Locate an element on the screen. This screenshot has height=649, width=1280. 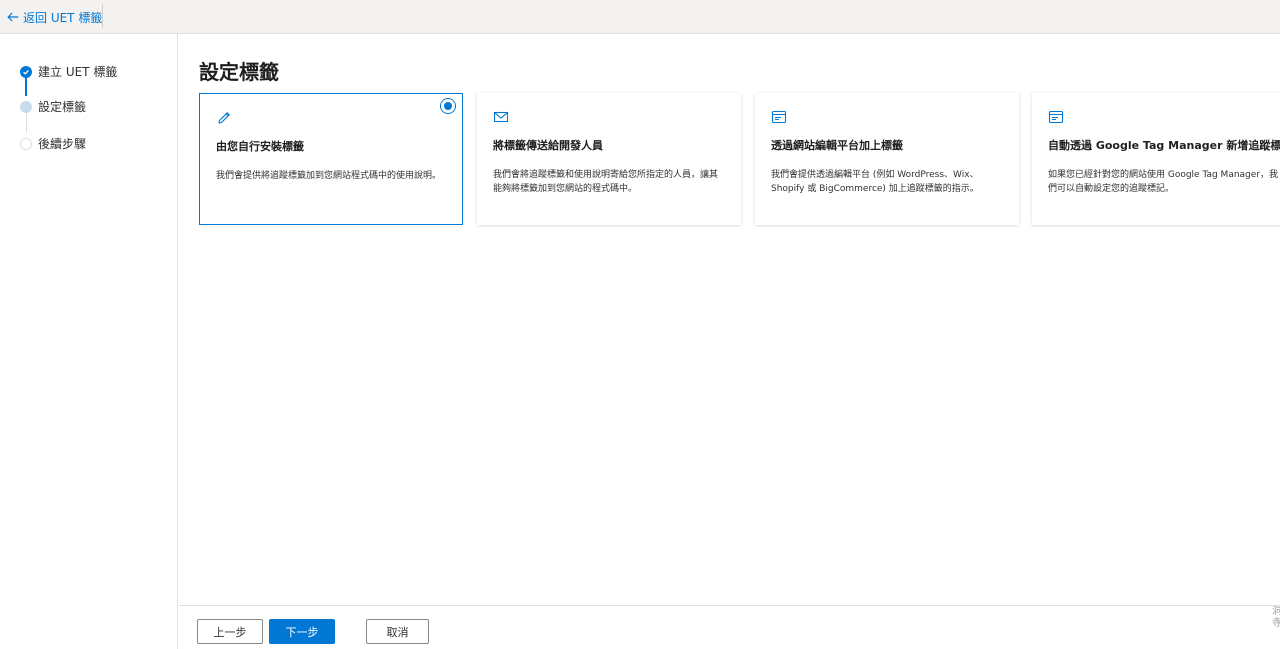
pencil-icon is located at coordinates (224, 118).